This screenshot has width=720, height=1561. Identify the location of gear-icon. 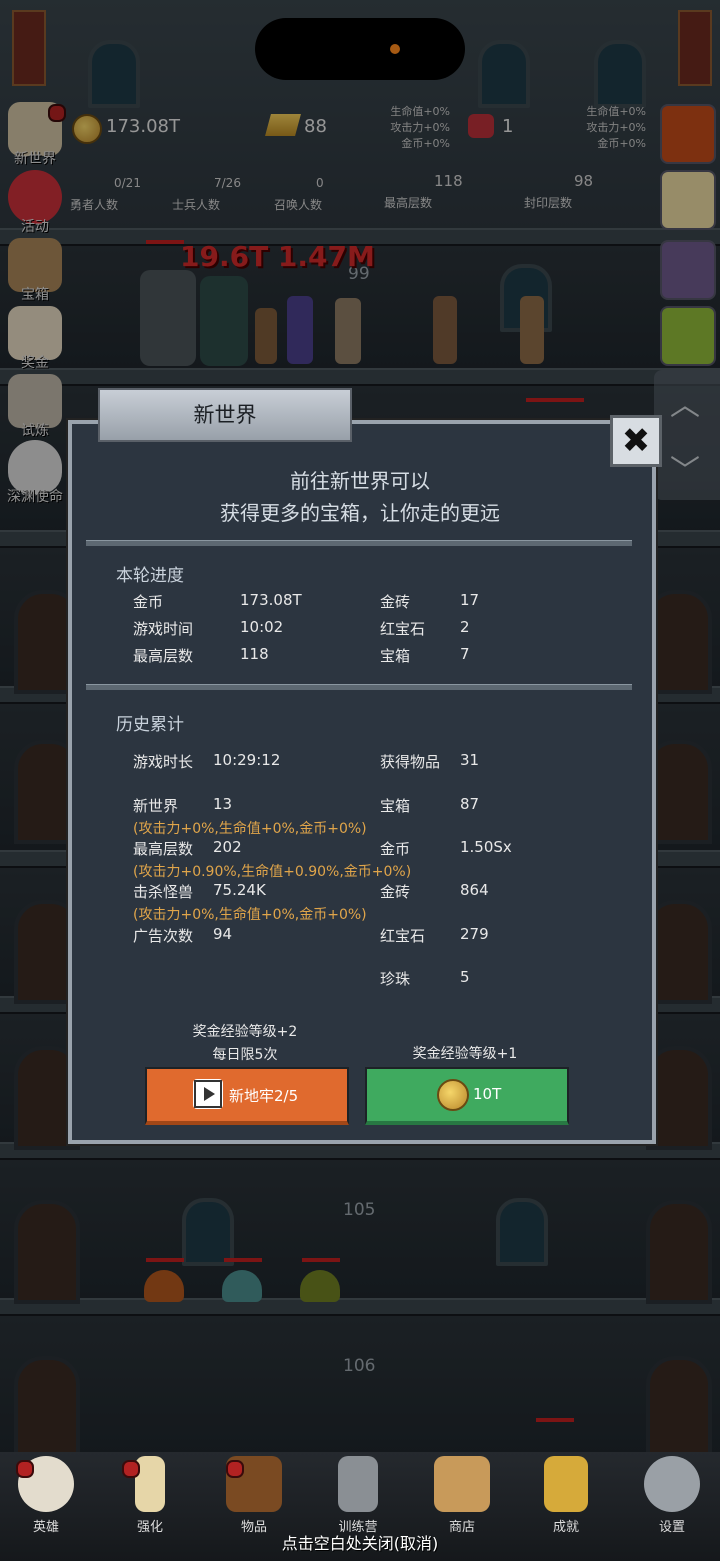
(672, 1484).